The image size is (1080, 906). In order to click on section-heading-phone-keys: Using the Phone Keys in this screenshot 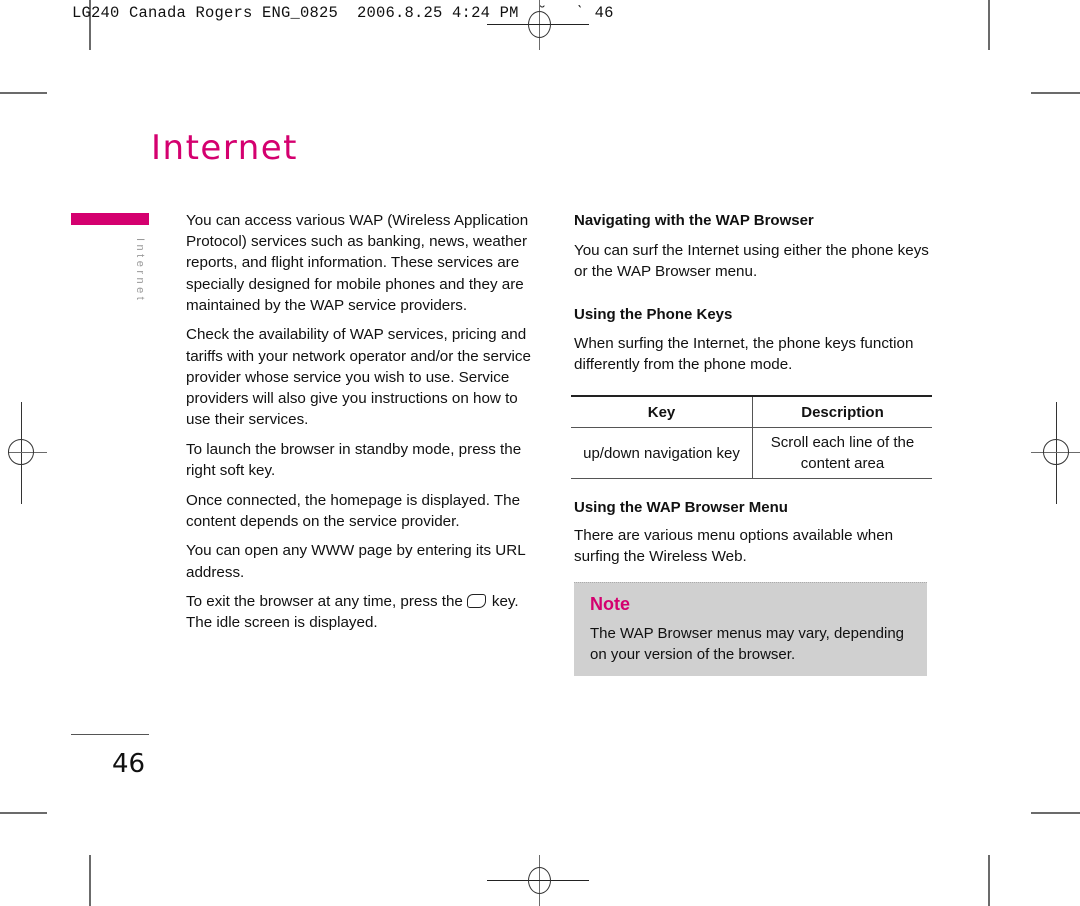, I will do `click(653, 314)`.